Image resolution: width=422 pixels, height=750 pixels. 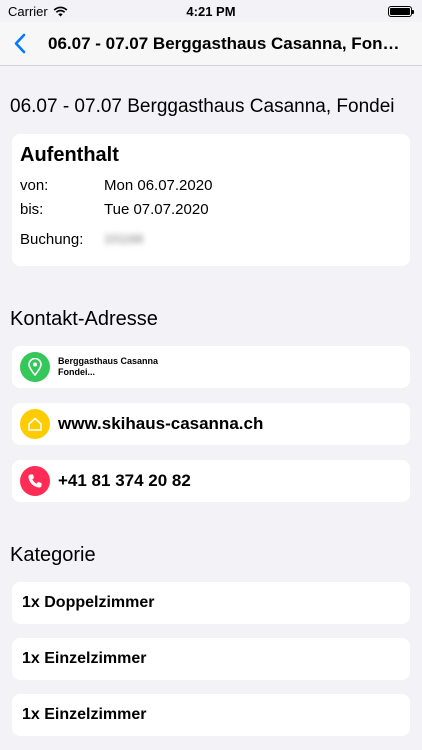 What do you see at coordinates (35, 424) in the screenshot?
I see `house-icon` at bounding box center [35, 424].